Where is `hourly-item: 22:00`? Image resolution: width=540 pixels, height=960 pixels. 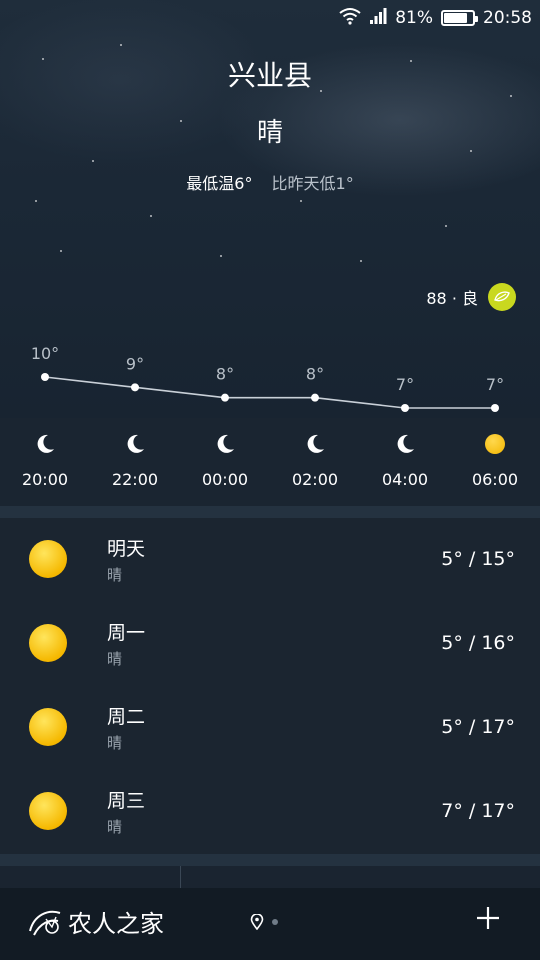 hourly-item: 22:00 is located at coordinates (135, 453).